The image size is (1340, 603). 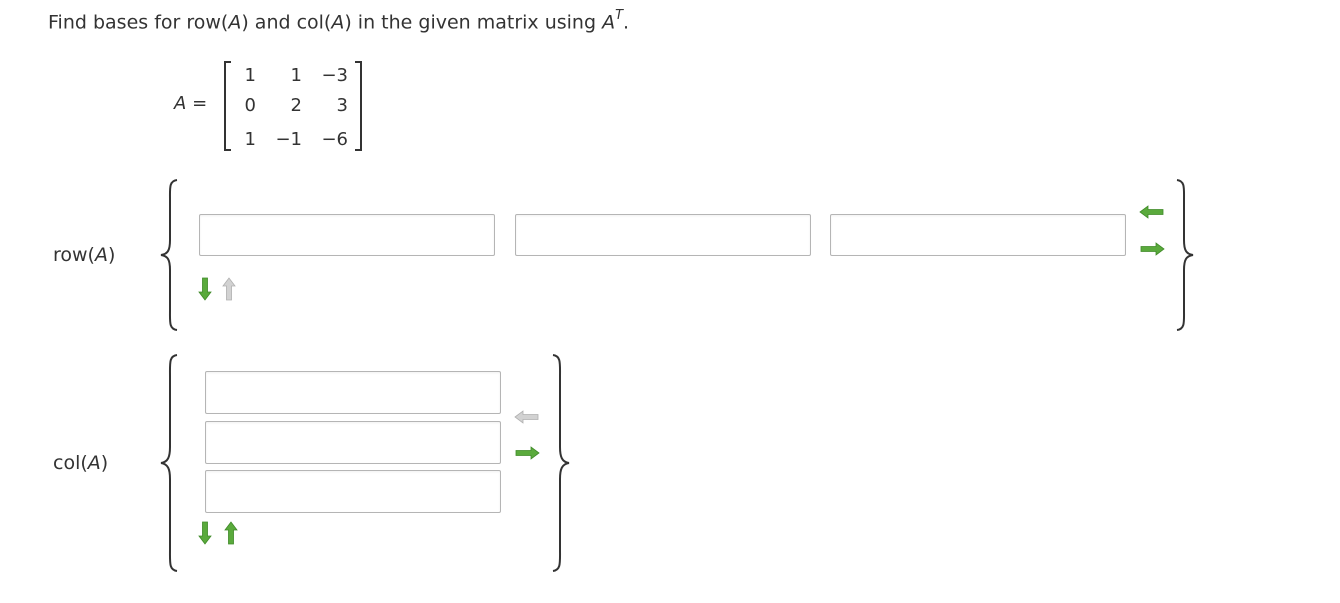 I want to click on matrix-cell: −3, so click(x=334, y=75).